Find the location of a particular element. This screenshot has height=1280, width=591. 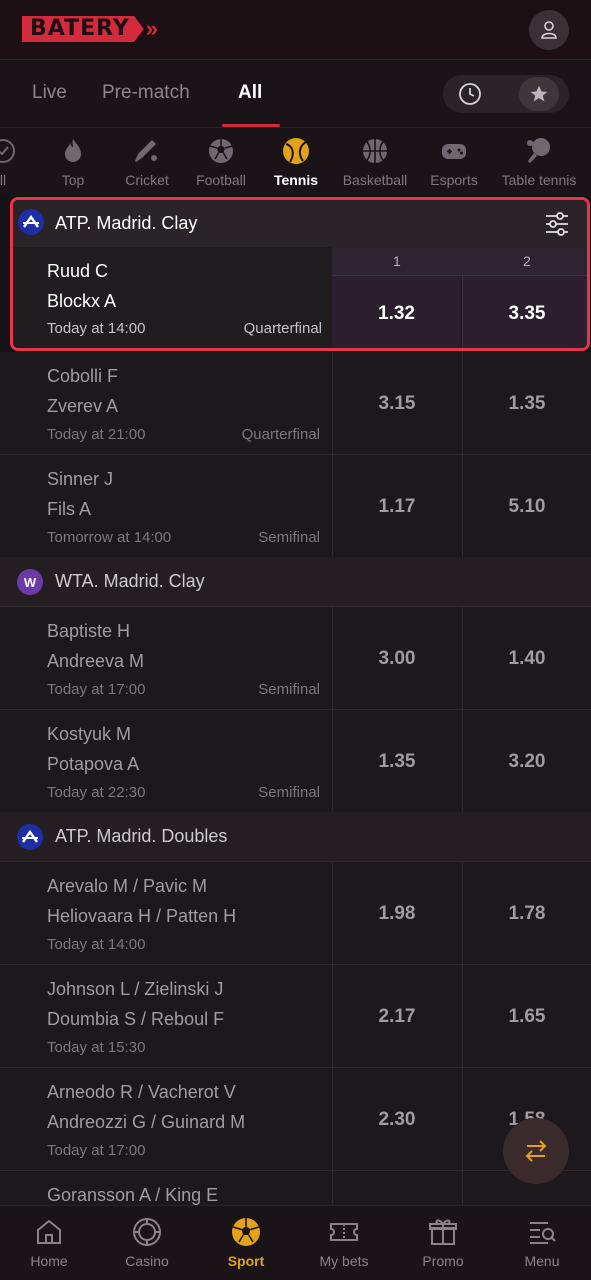

user-profile-button is located at coordinates (549, 30).